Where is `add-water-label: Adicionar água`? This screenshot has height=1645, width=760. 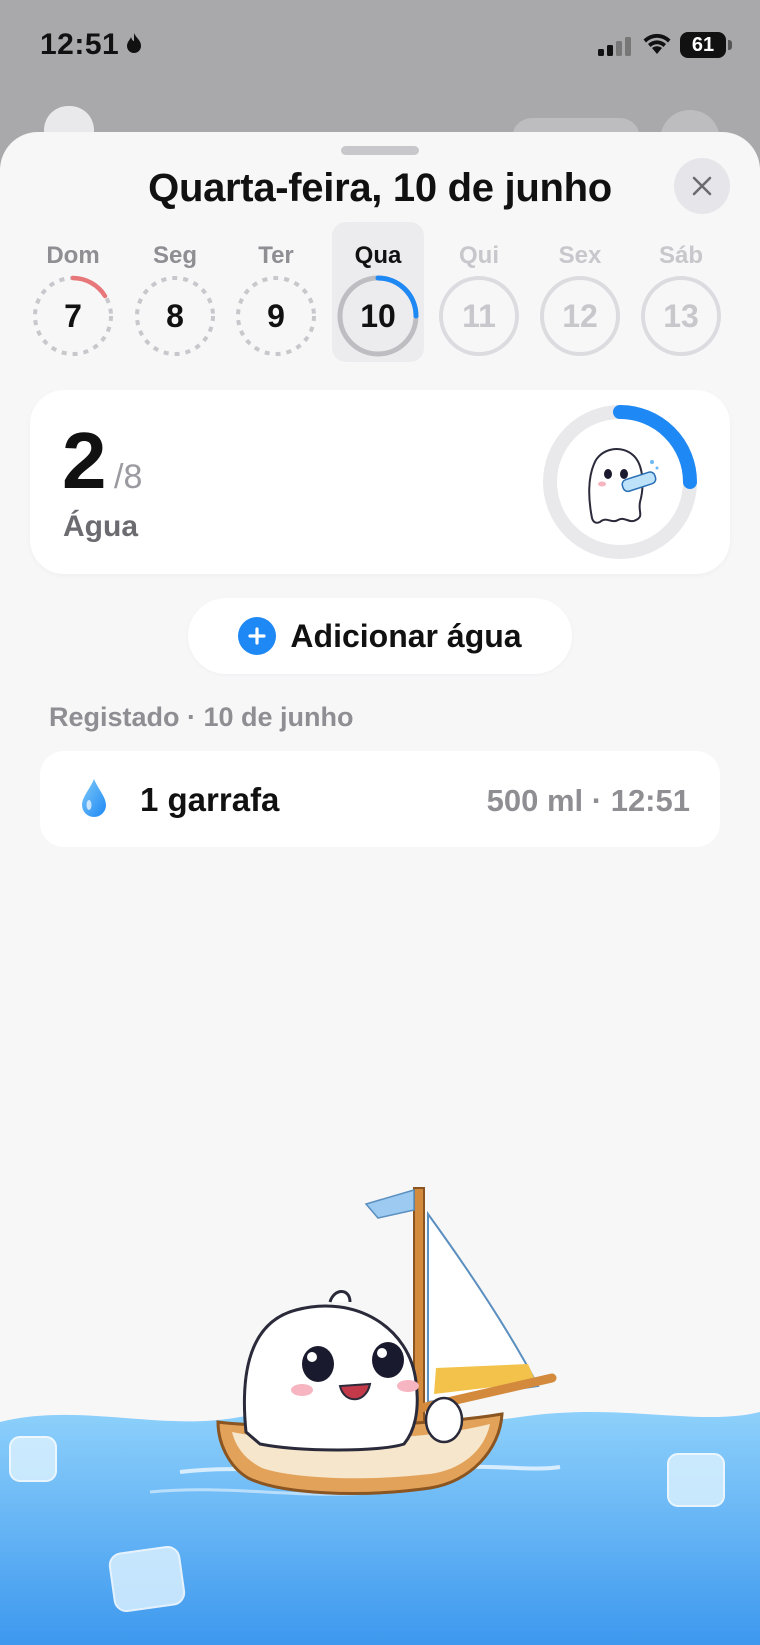
add-water-label: Adicionar água is located at coordinates (406, 635).